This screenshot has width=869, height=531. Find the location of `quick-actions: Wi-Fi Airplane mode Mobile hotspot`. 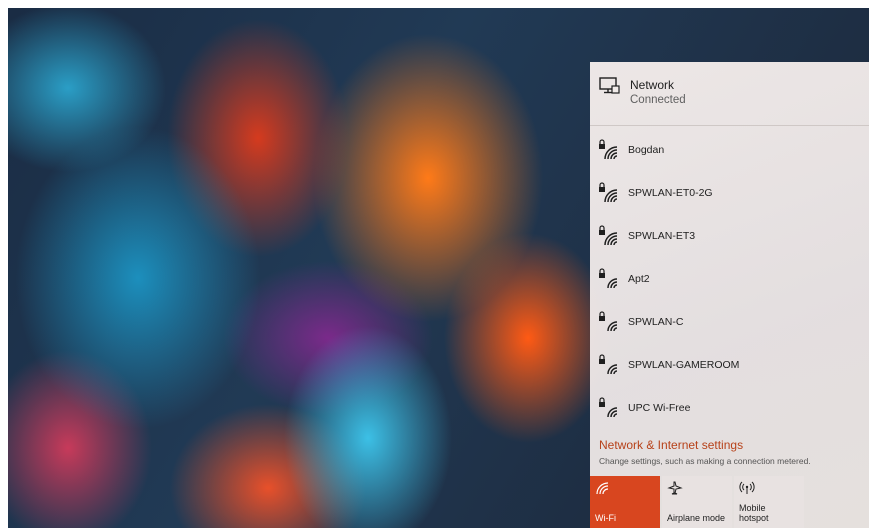

quick-actions: Wi-Fi Airplane mode Mobile hotspot is located at coordinates (729, 502).